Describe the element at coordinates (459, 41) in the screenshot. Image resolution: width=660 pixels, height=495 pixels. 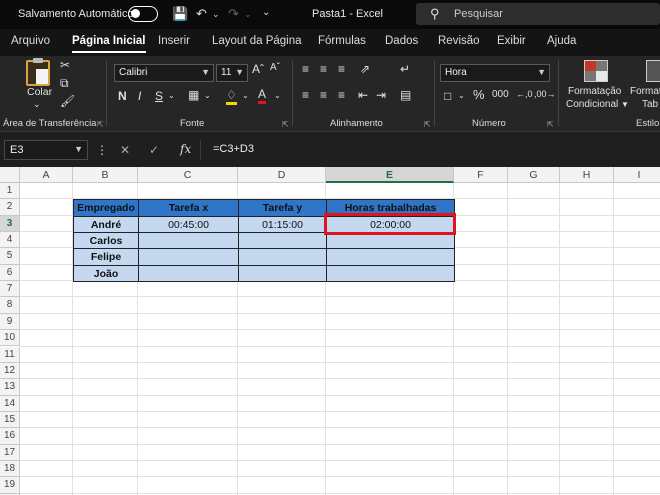
I see `tab-revisao: Revisão` at that location.